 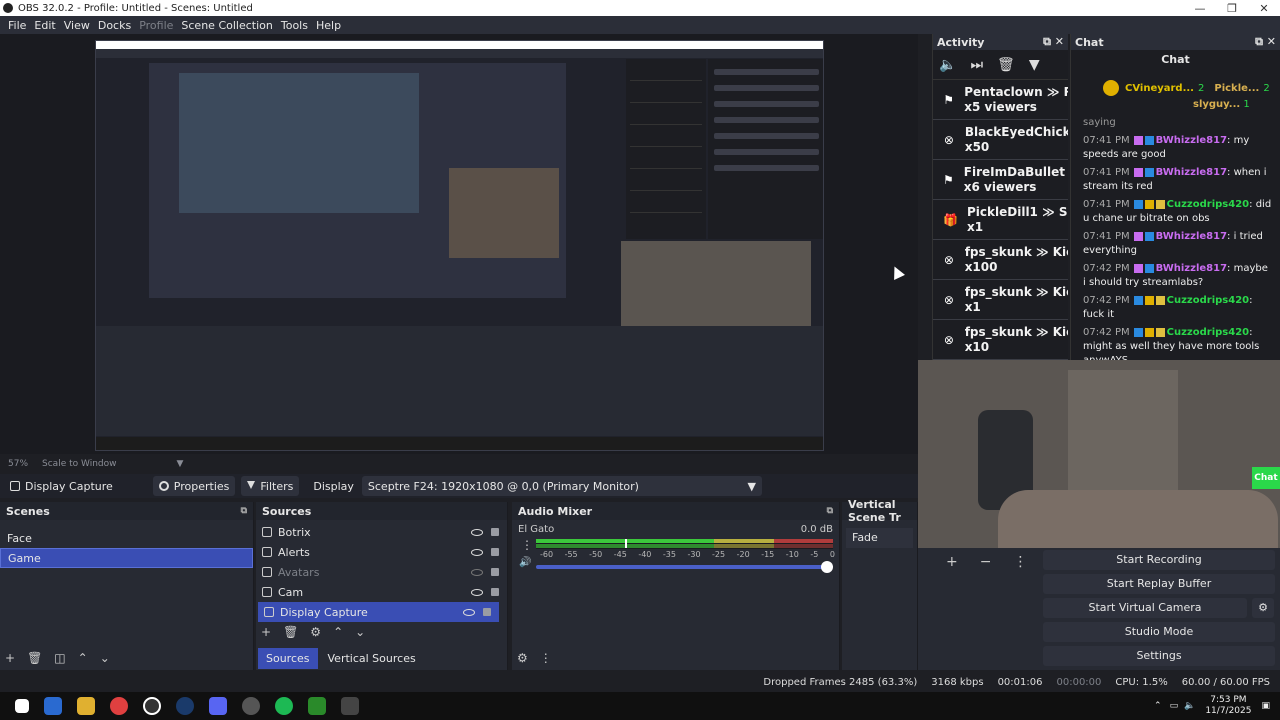 I want to click on discord-icon, so click(x=218, y=706).